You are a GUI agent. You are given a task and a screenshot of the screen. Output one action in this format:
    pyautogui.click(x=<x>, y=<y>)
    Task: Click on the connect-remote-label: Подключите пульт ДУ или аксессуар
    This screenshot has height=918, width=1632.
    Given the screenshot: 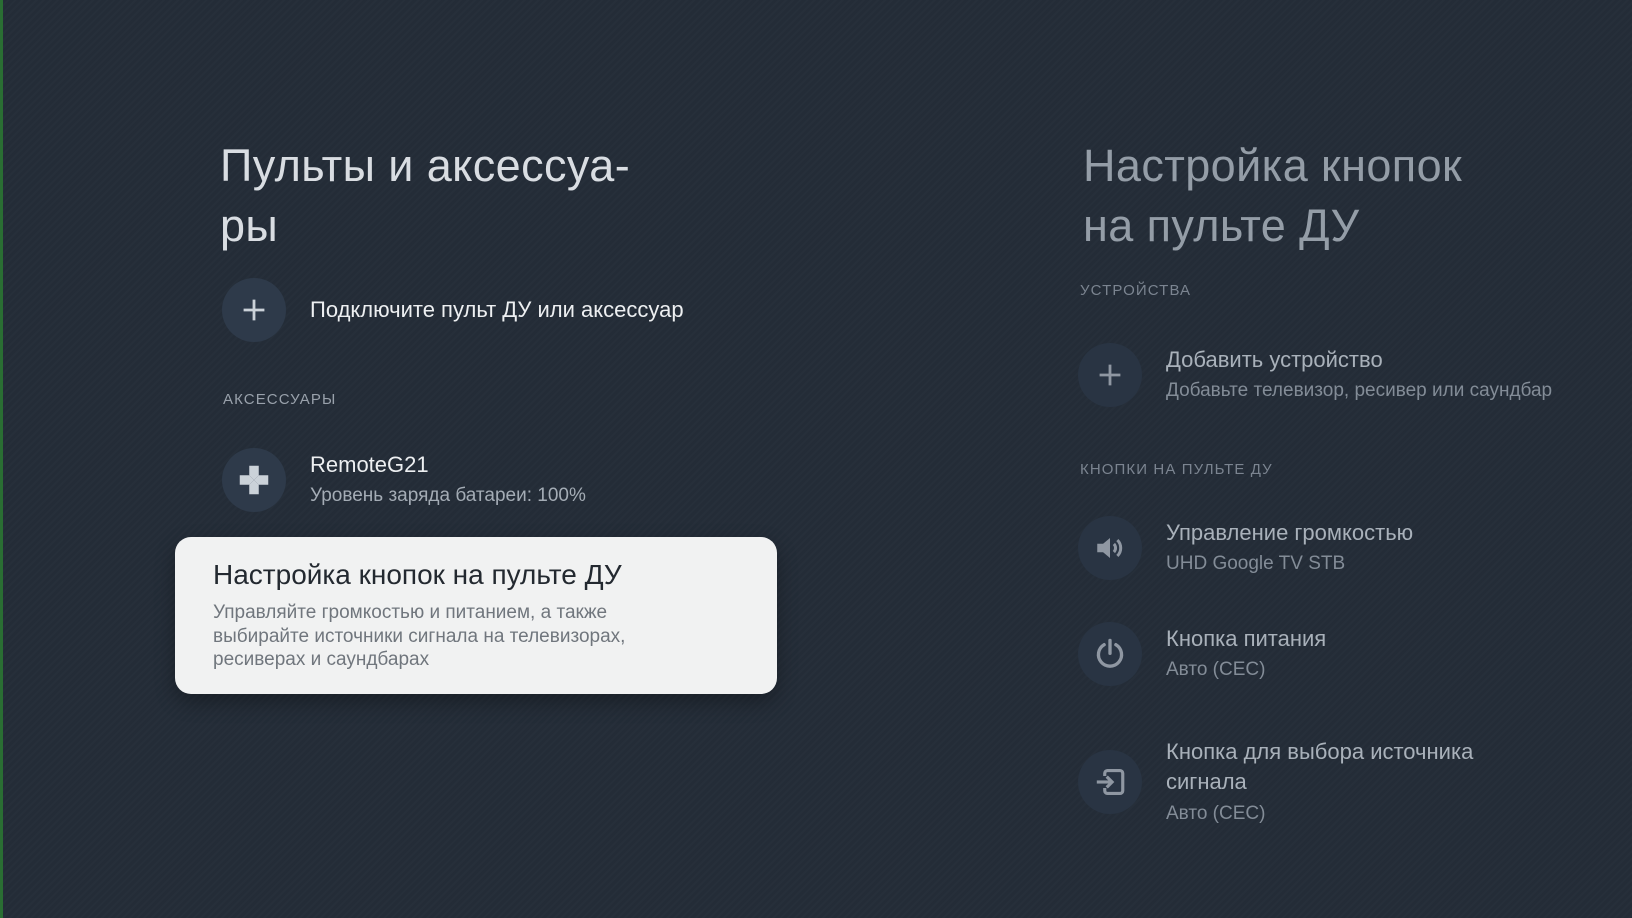 What is the action you would take?
    pyautogui.click(x=497, y=309)
    